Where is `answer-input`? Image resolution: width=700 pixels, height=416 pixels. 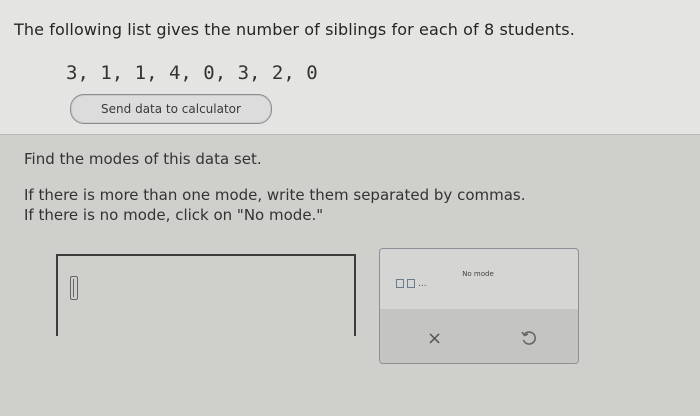 answer-input is located at coordinates (206, 295).